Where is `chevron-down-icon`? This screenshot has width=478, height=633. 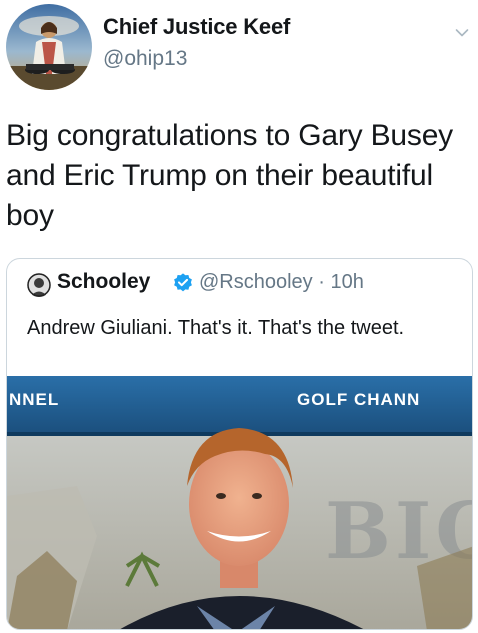 chevron-down-icon is located at coordinates (462, 33).